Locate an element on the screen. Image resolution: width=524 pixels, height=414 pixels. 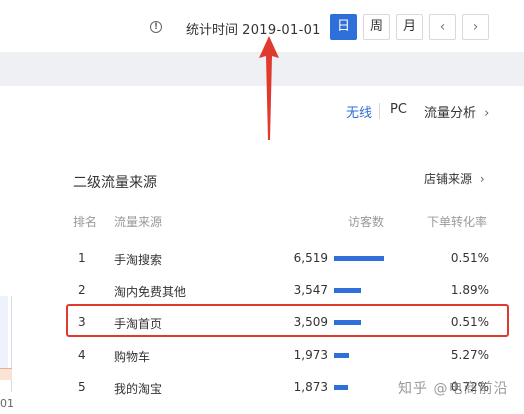
stat-date: 2019-01-01 is located at coordinates (281, 30).